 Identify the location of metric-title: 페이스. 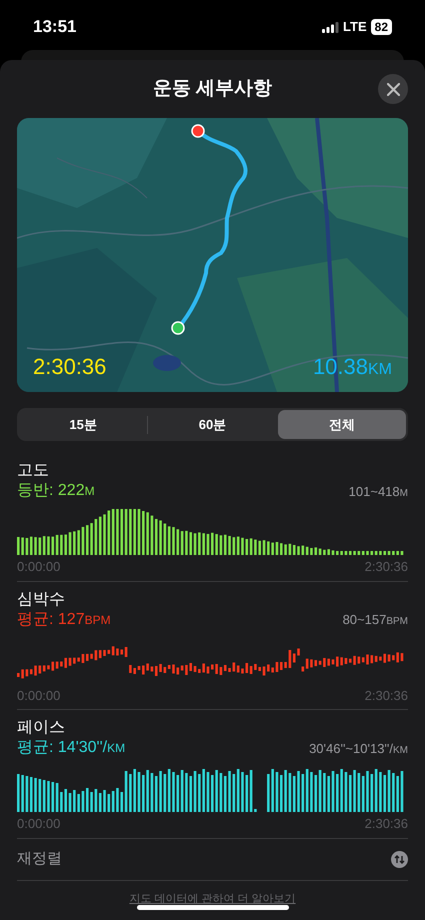
(41, 728).